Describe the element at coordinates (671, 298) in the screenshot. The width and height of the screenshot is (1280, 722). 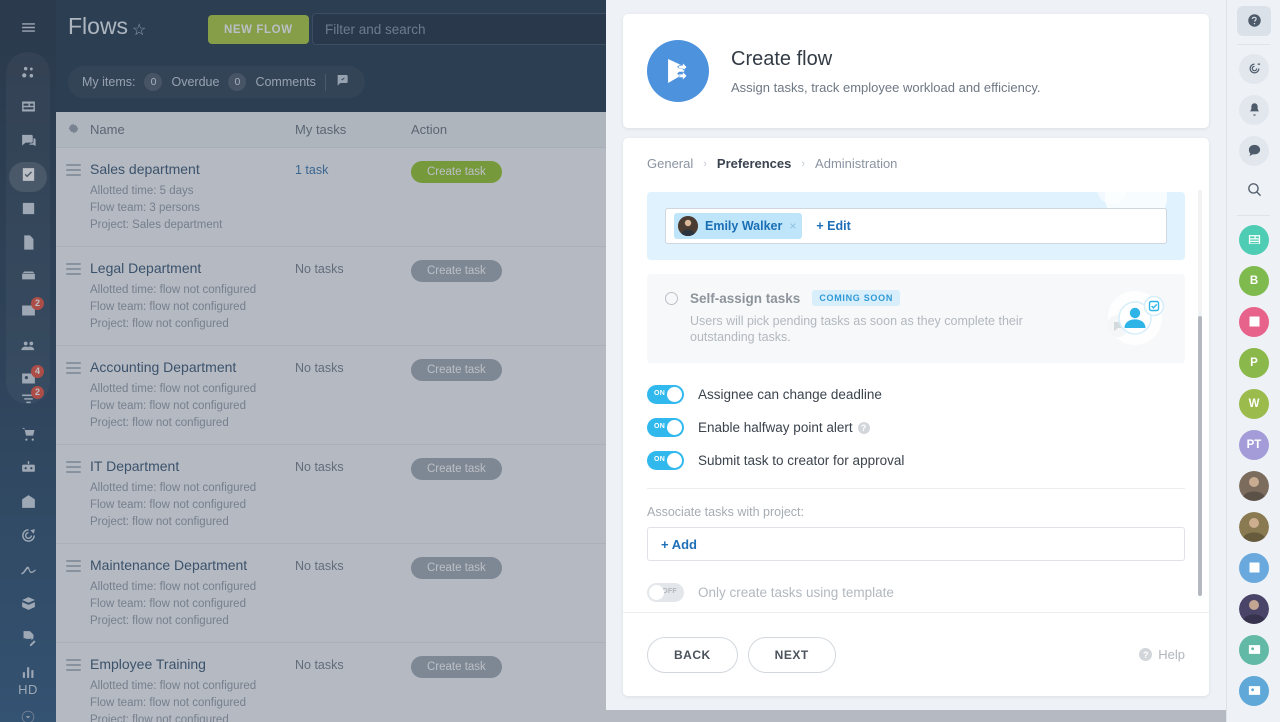
I see `self-assign-radio` at that location.